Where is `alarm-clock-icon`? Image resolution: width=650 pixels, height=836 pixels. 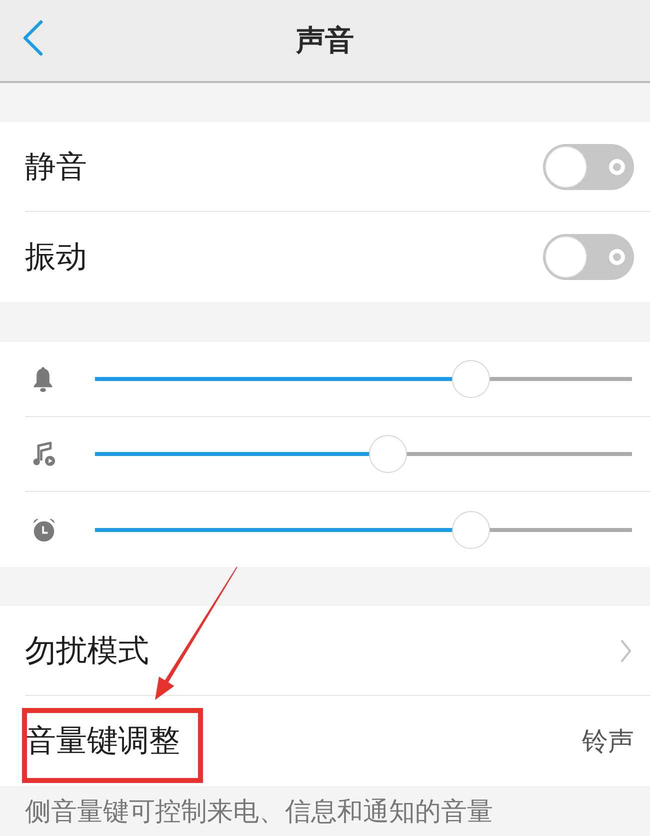
alarm-clock-icon is located at coordinates (44, 529).